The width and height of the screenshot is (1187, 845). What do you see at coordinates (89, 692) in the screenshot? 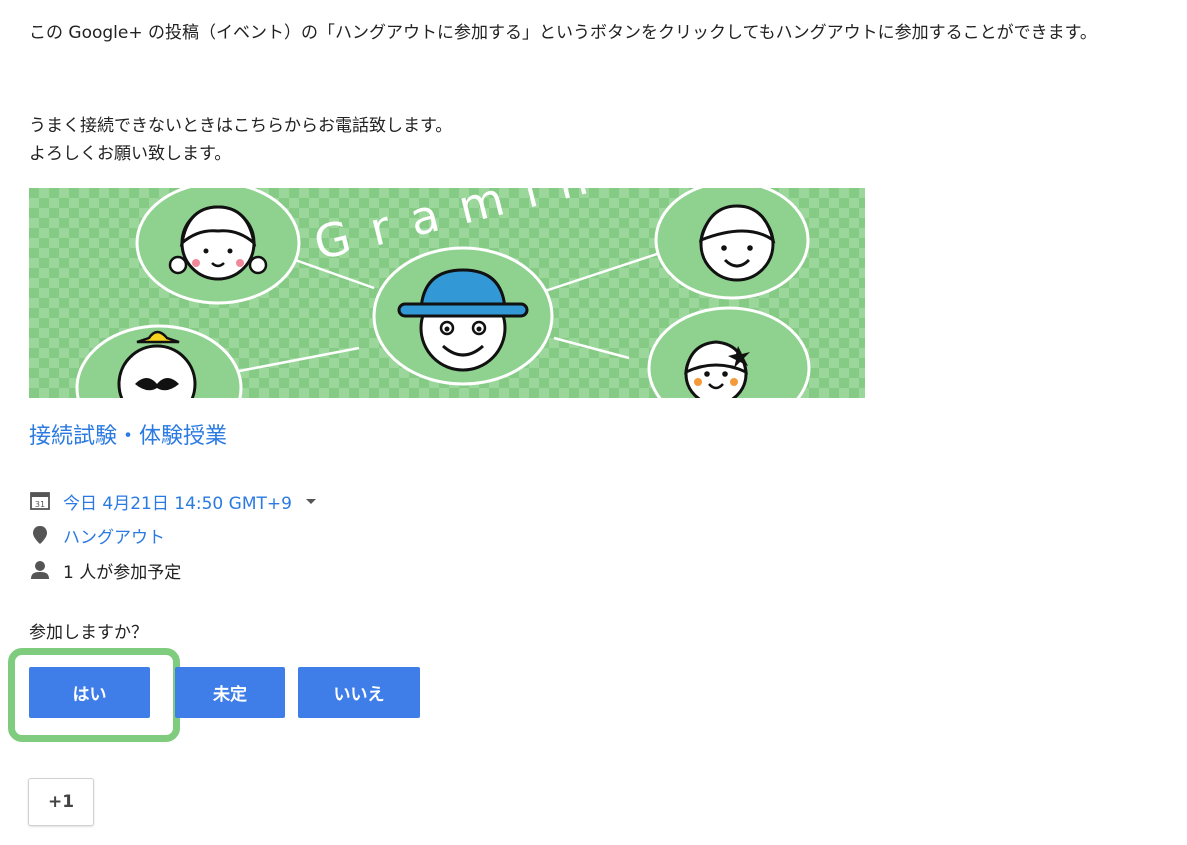
I see `rsvp-yes-button: はい` at bounding box center [89, 692].